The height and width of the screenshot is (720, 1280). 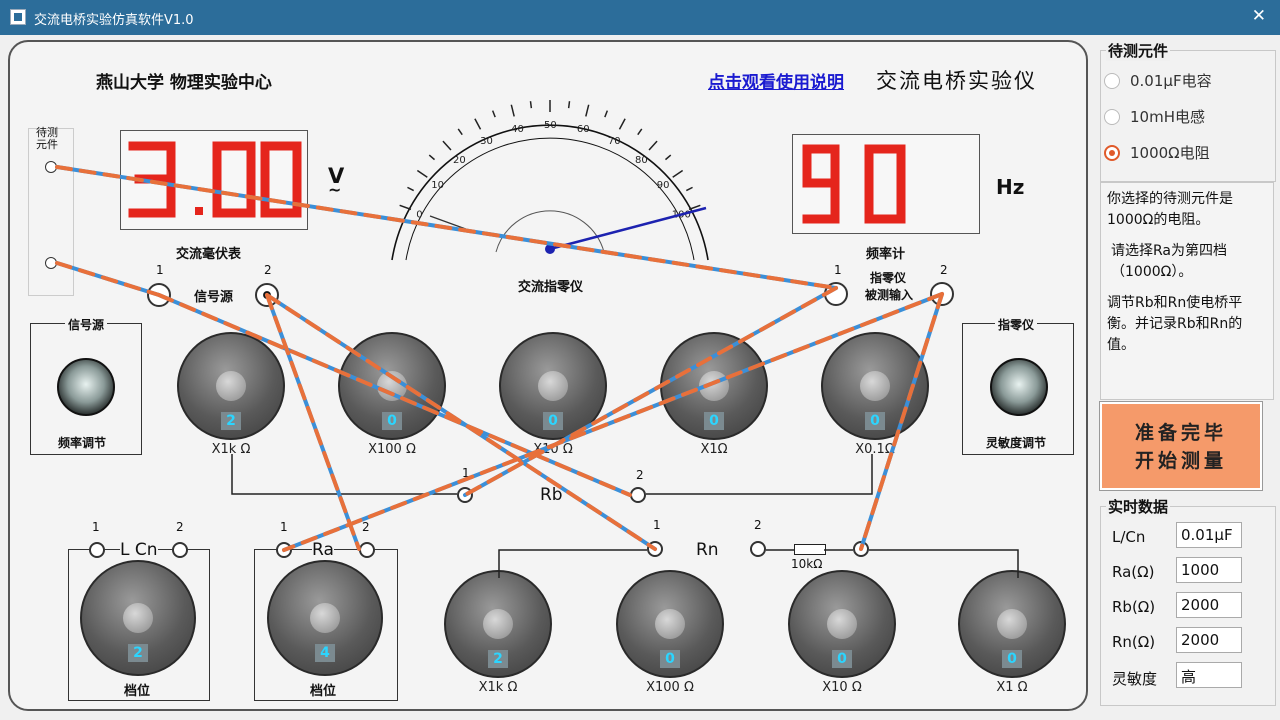 I want to click on gauge-tick-label: 10, so click(x=437, y=185).